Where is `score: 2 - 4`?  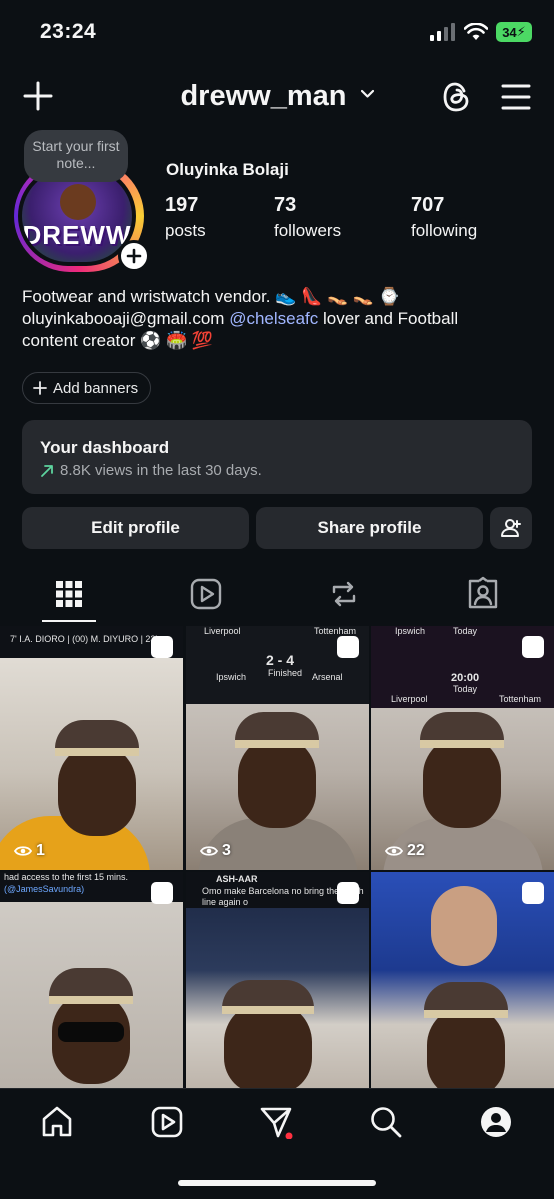
score: 2 - 4 is located at coordinates (280, 660).